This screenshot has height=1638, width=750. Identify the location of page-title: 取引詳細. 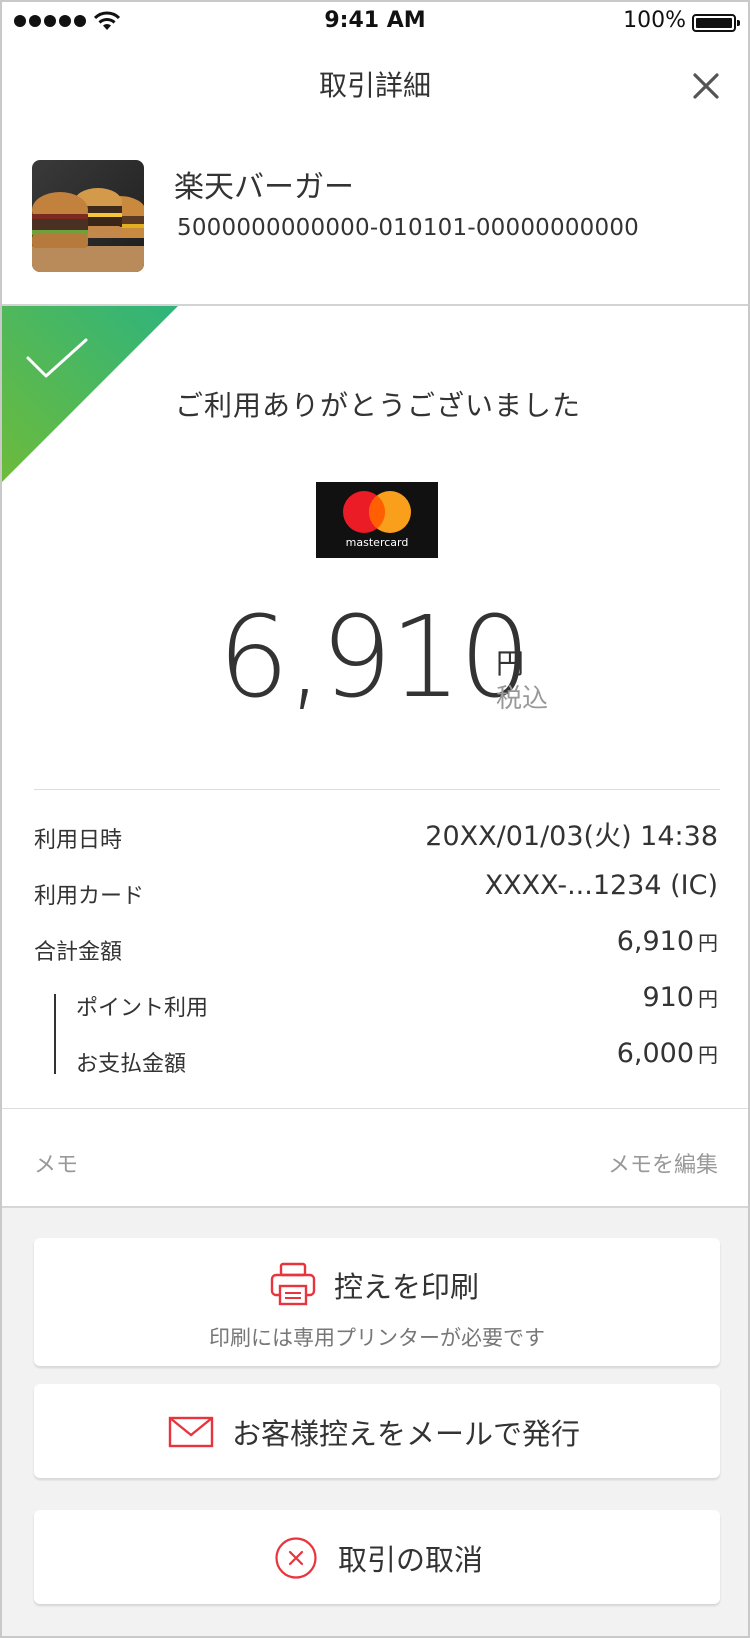
(374, 85).